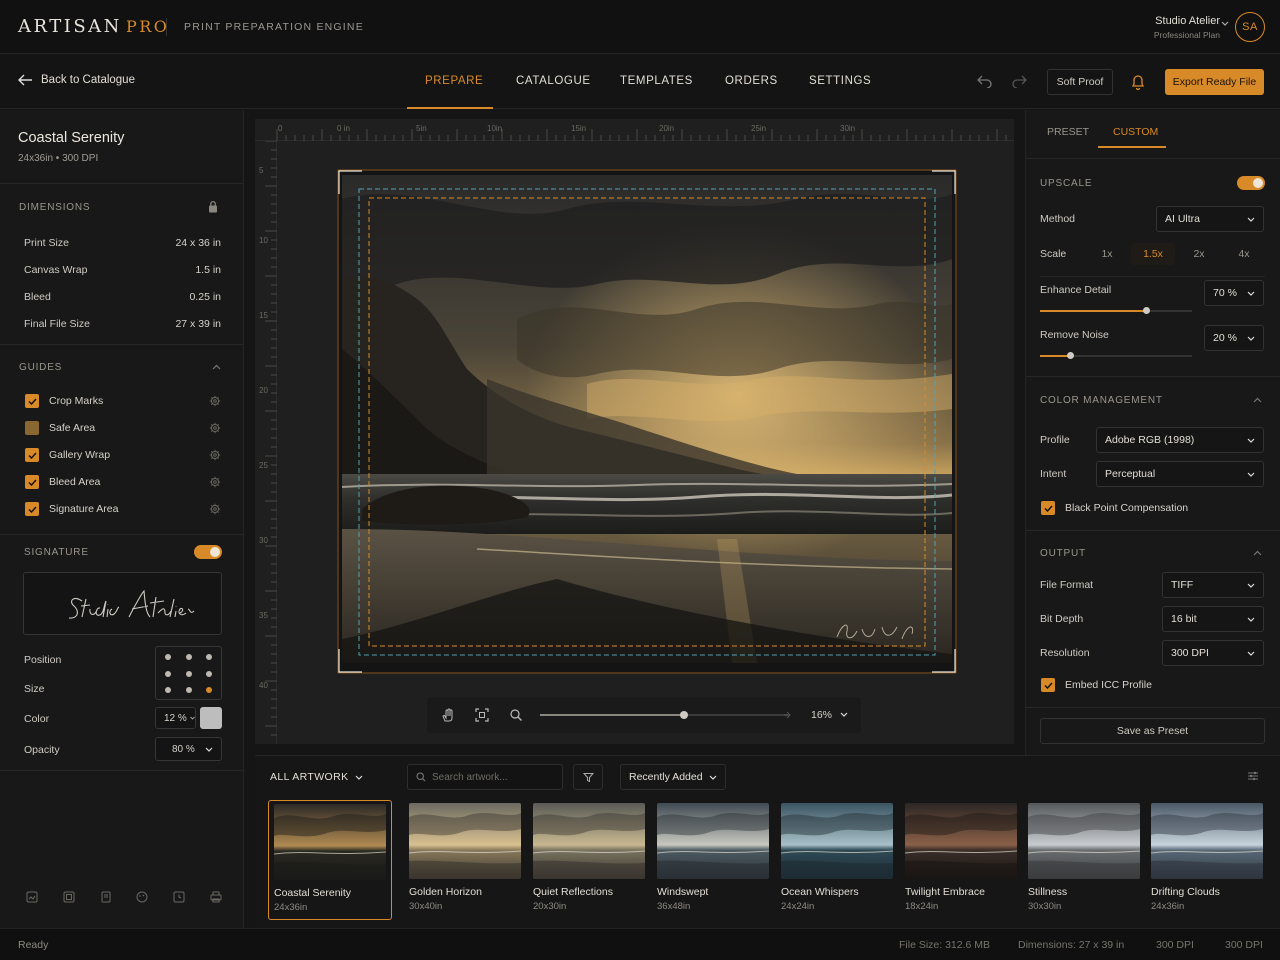  What do you see at coordinates (840, 81) in the screenshot?
I see `tab-settings: SETTINGS` at bounding box center [840, 81].